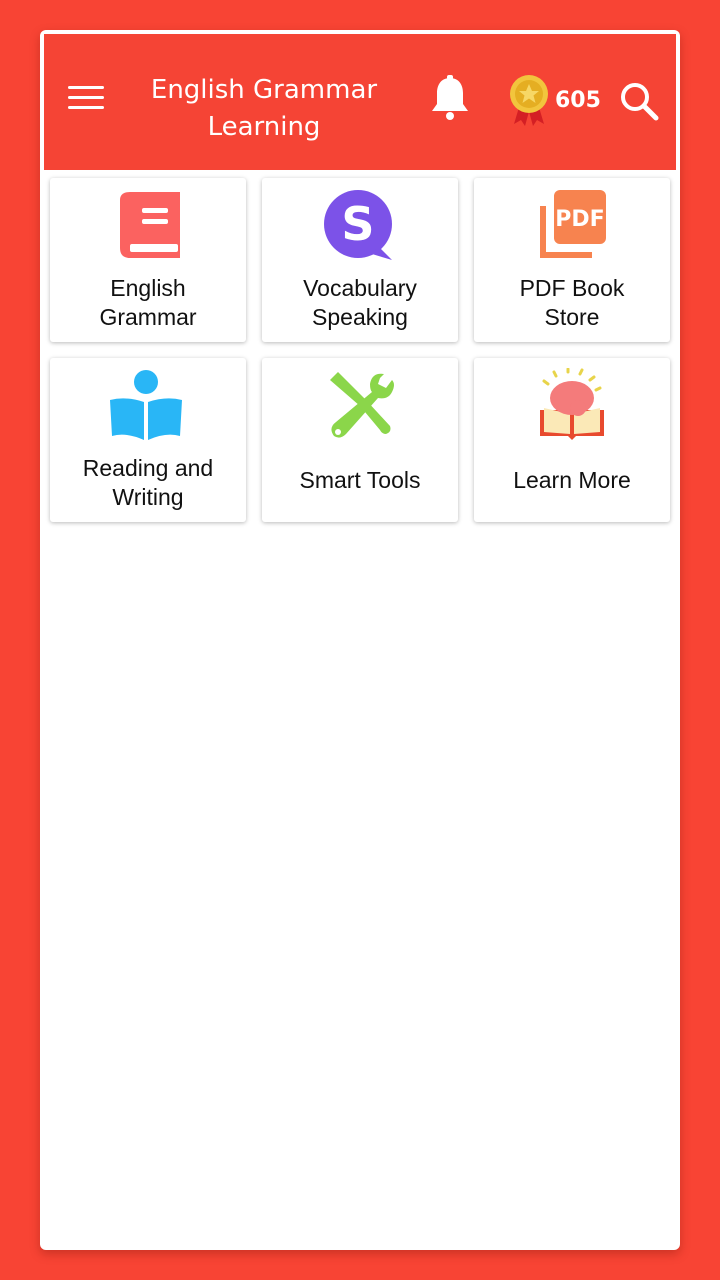  I want to click on card-label-line-2: Writing, so click(148, 497).